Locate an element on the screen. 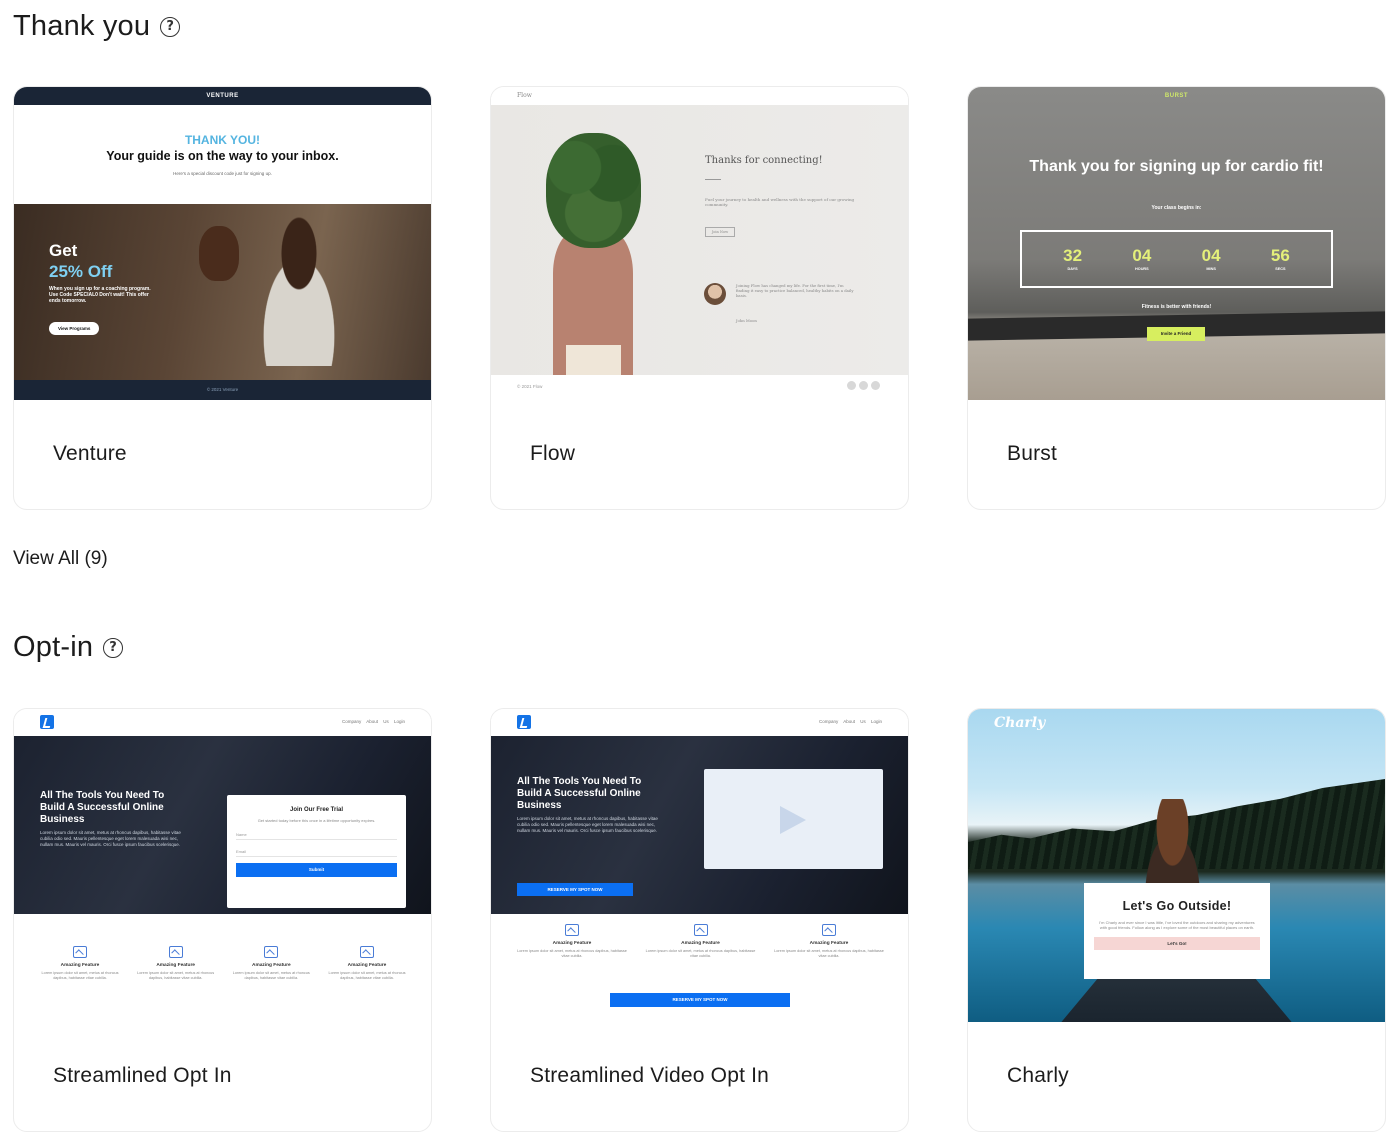  charly-heading: Let's Go Outside! is located at coordinates (1177, 906).